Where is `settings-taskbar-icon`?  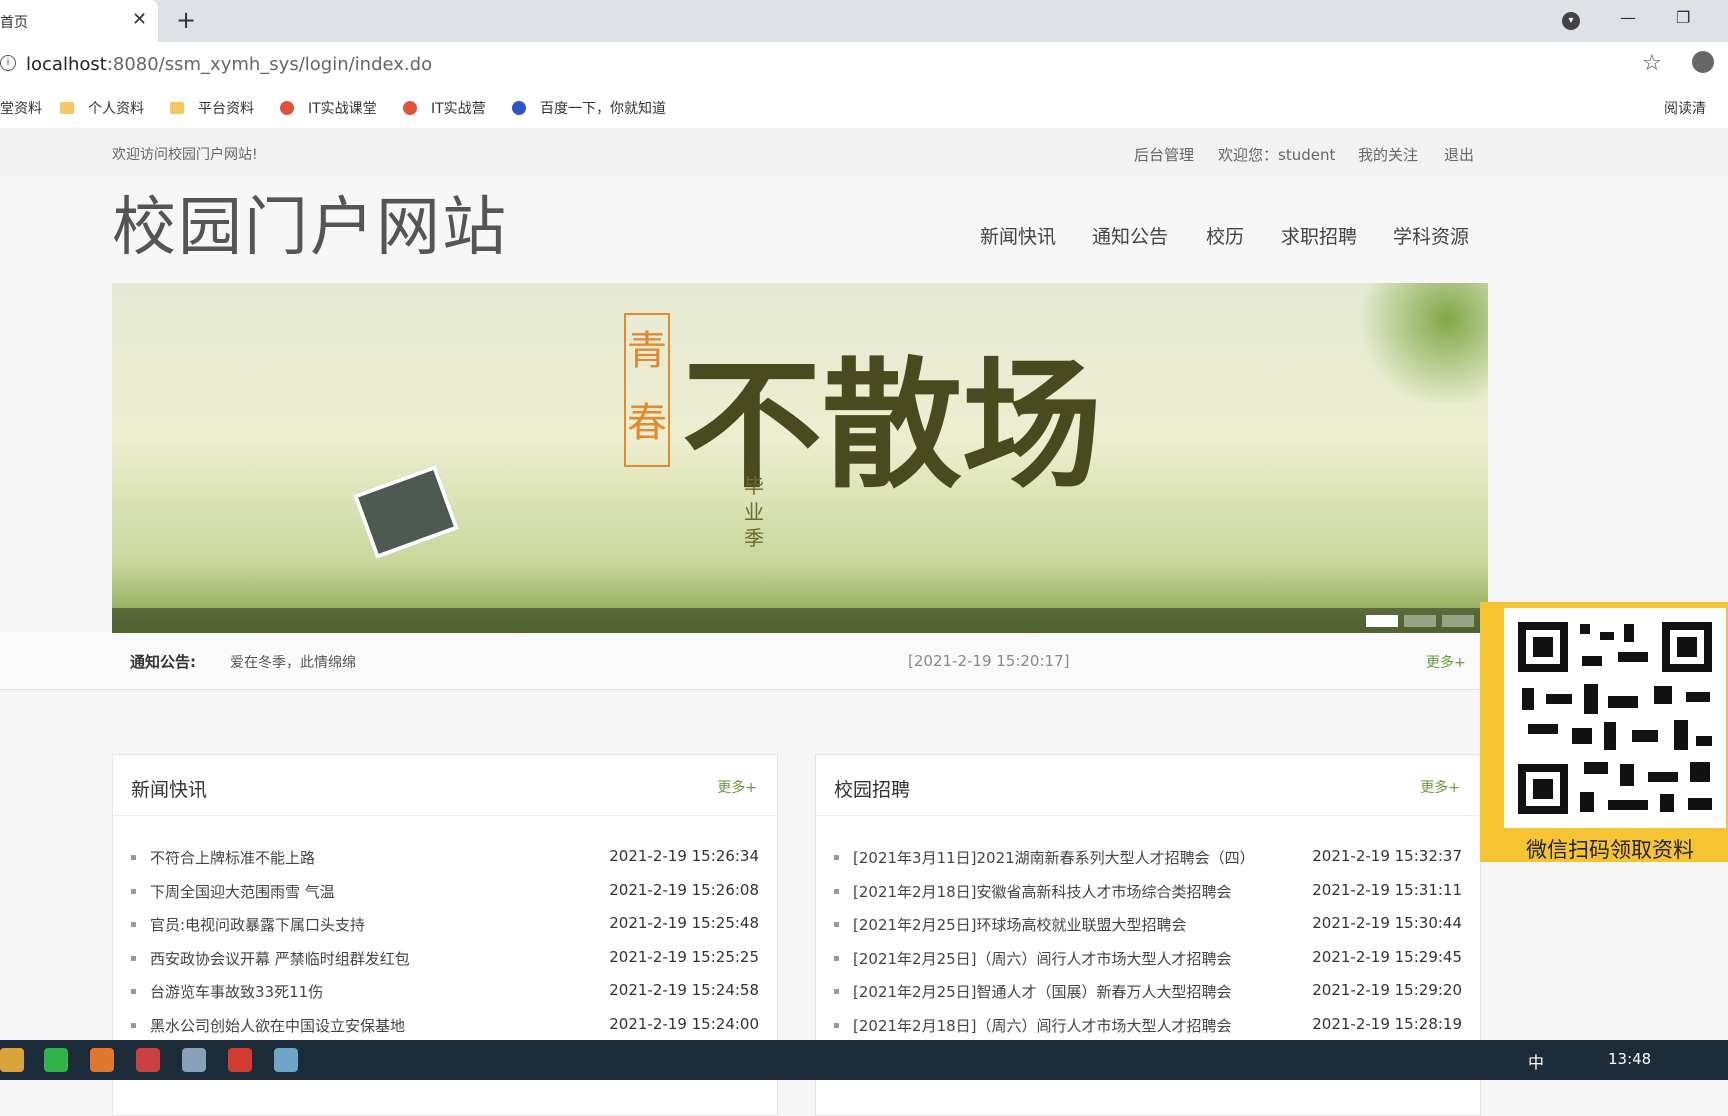
settings-taskbar-icon is located at coordinates (194, 1060).